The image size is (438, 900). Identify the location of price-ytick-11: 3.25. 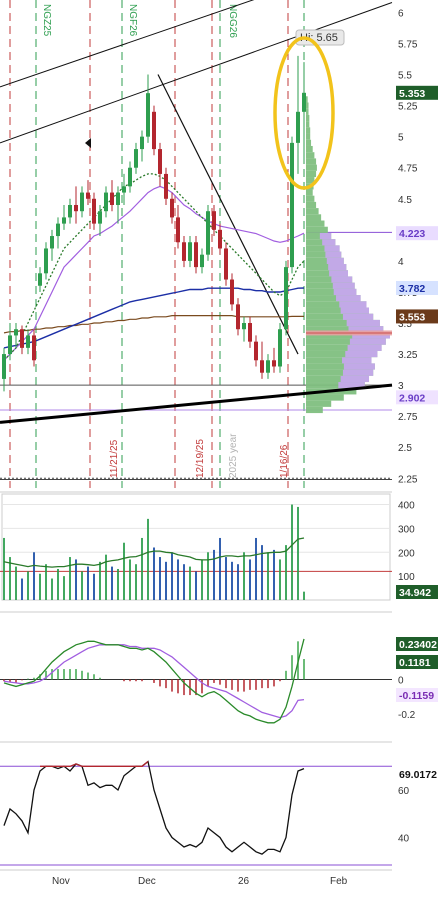
(408, 355).